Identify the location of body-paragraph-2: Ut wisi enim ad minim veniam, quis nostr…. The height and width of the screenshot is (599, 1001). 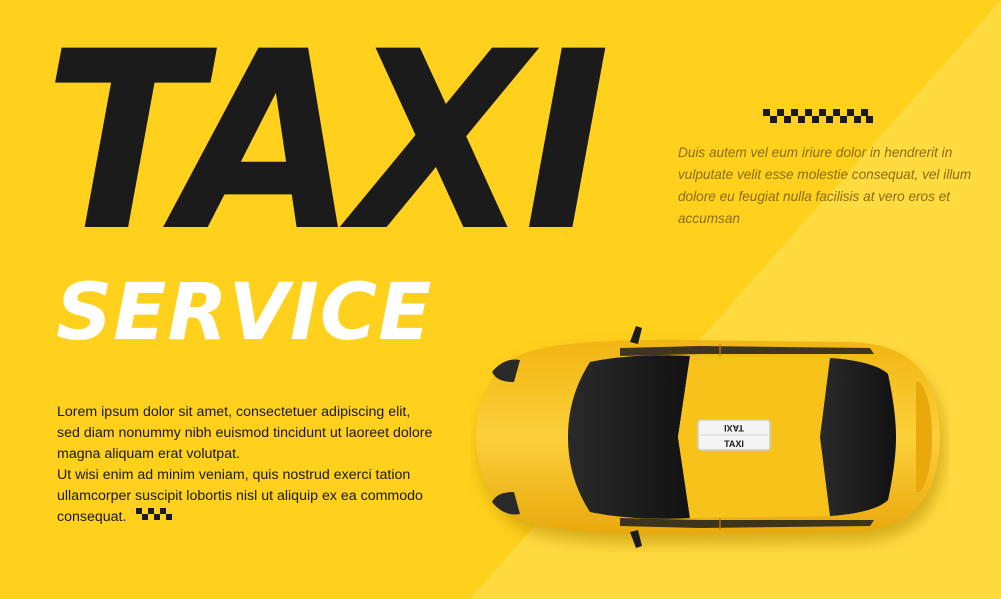
(247, 496).